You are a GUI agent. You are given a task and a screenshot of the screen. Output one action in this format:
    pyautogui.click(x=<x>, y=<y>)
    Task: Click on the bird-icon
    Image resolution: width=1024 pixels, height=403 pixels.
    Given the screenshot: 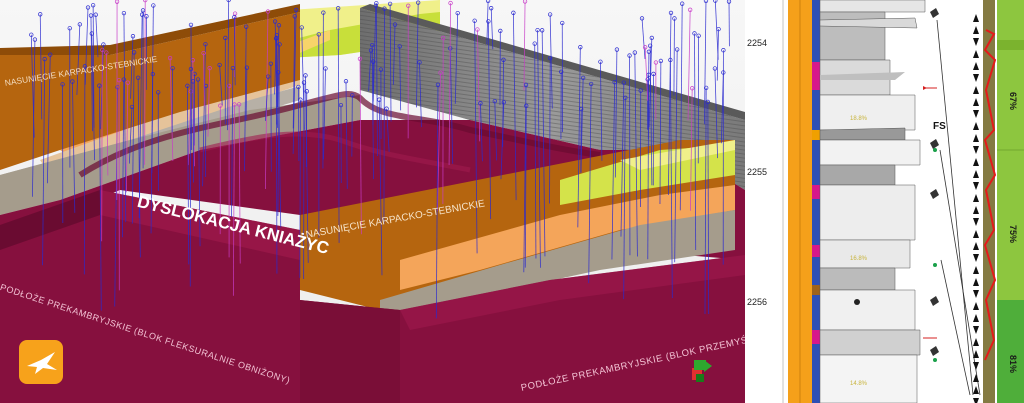 What is the action you would take?
    pyautogui.click(x=42, y=363)
    